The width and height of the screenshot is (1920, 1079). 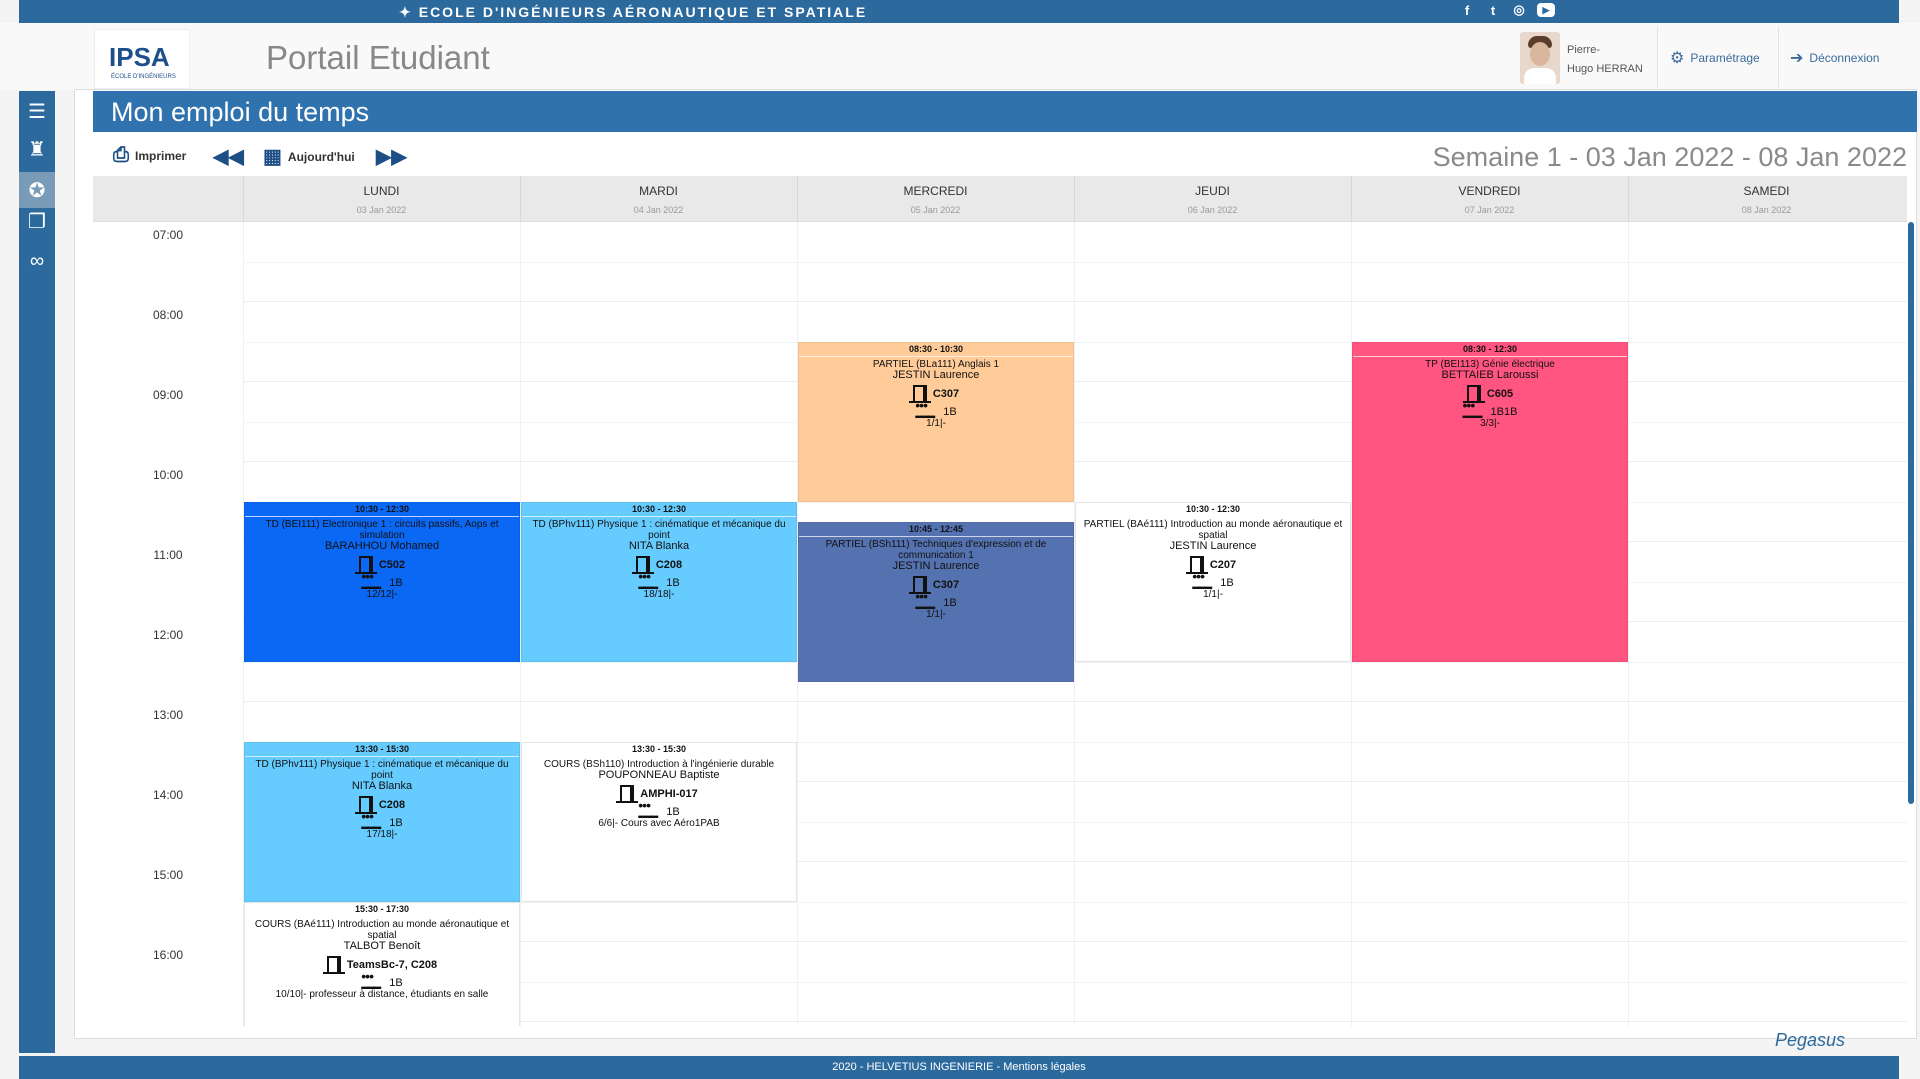 I want to click on event-time: 10:45 - 12:45, so click(x=936, y=530).